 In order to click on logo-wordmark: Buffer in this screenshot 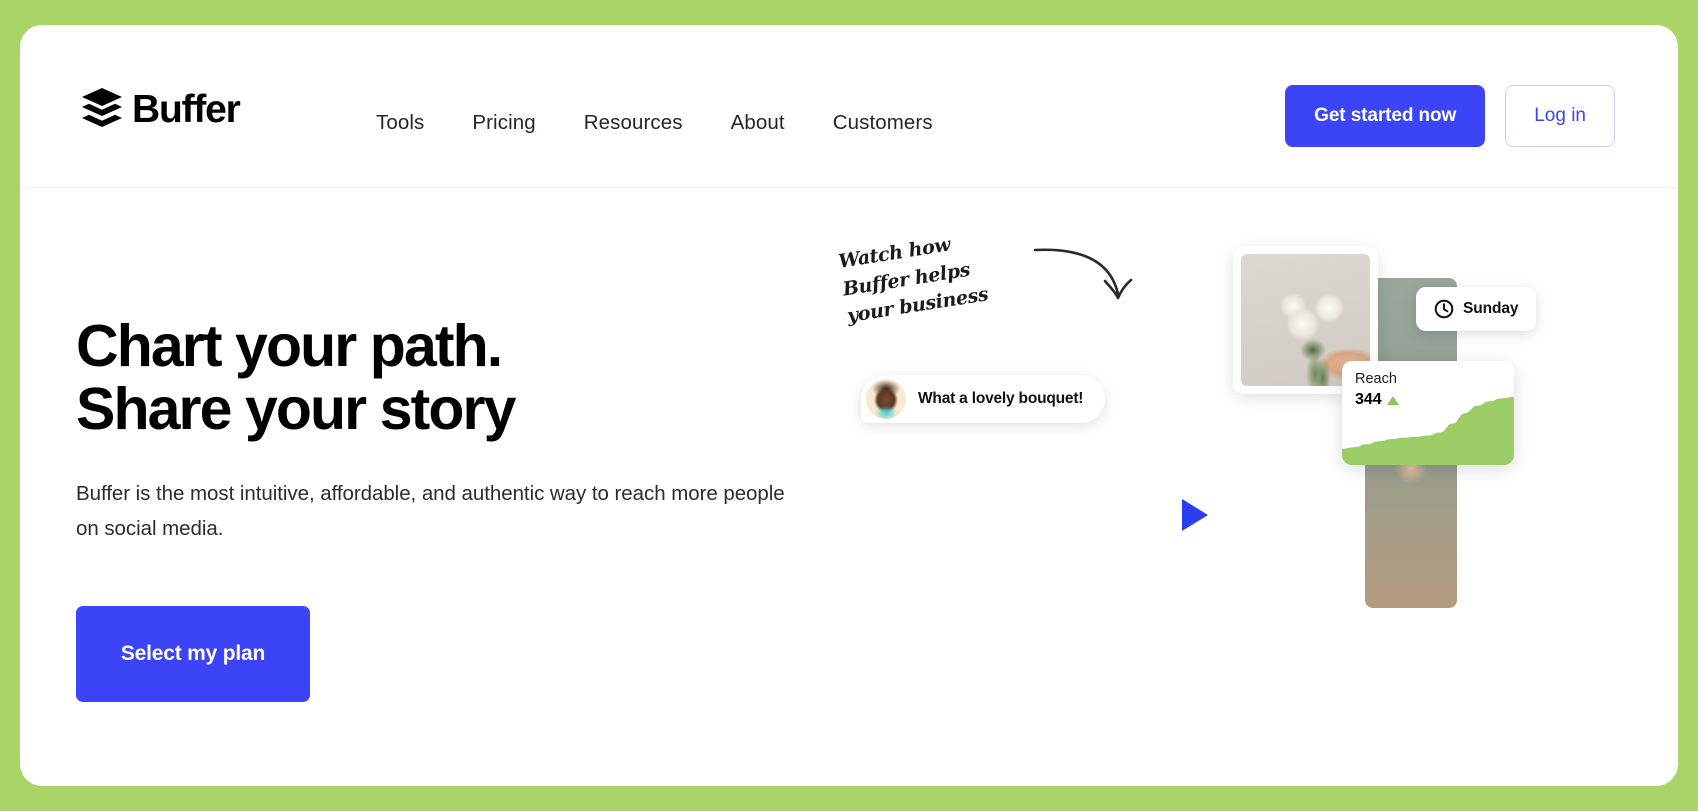, I will do `click(186, 109)`.